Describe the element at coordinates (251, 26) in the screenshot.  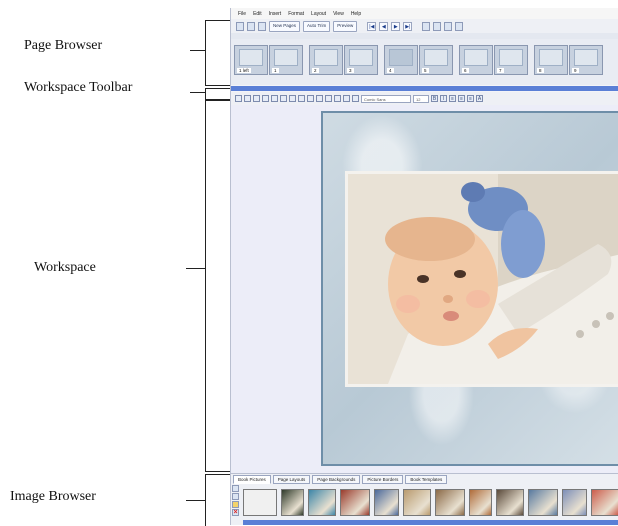
I see `open-book-icon` at that location.